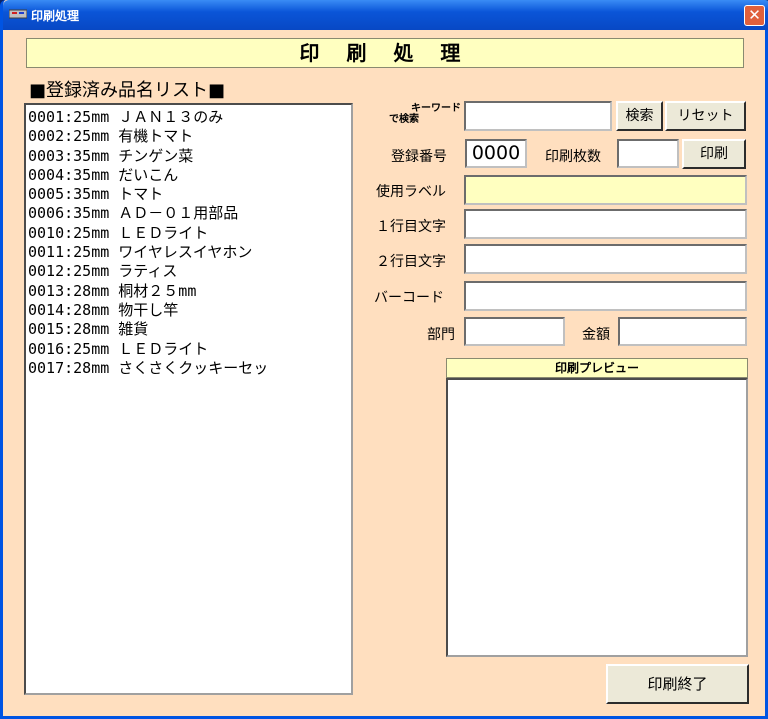 The width and height of the screenshot is (768, 719). I want to click on list-item: 0006:35mm ＡＤ－０１用部品, so click(188, 213).